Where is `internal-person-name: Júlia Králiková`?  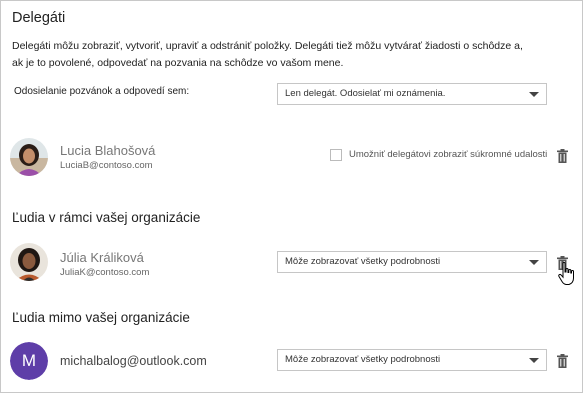
internal-person-name: Júlia Králiková is located at coordinates (102, 257).